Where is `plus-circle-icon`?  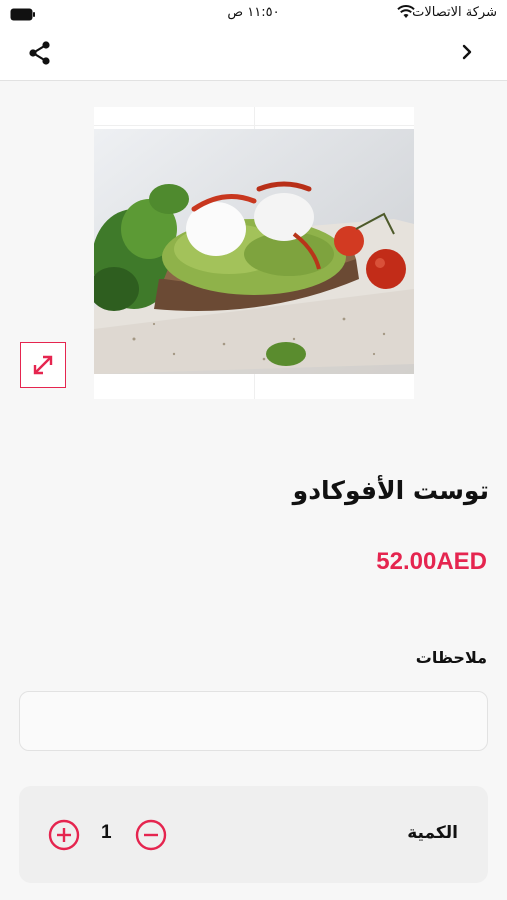 plus-circle-icon is located at coordinates (64, 837).